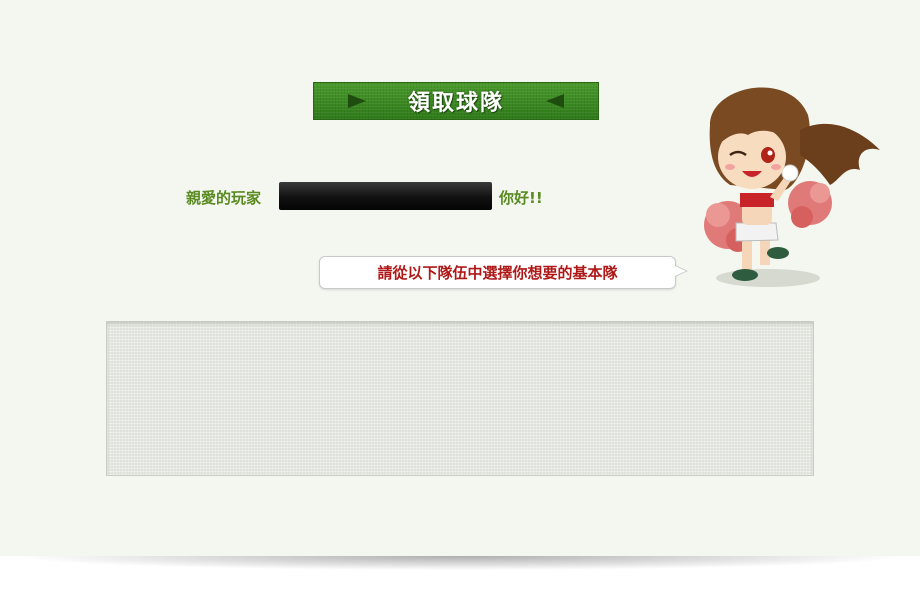 The width and height of the screenshot is (920, 589). I want to click on shoe-left, so click(745, 275).